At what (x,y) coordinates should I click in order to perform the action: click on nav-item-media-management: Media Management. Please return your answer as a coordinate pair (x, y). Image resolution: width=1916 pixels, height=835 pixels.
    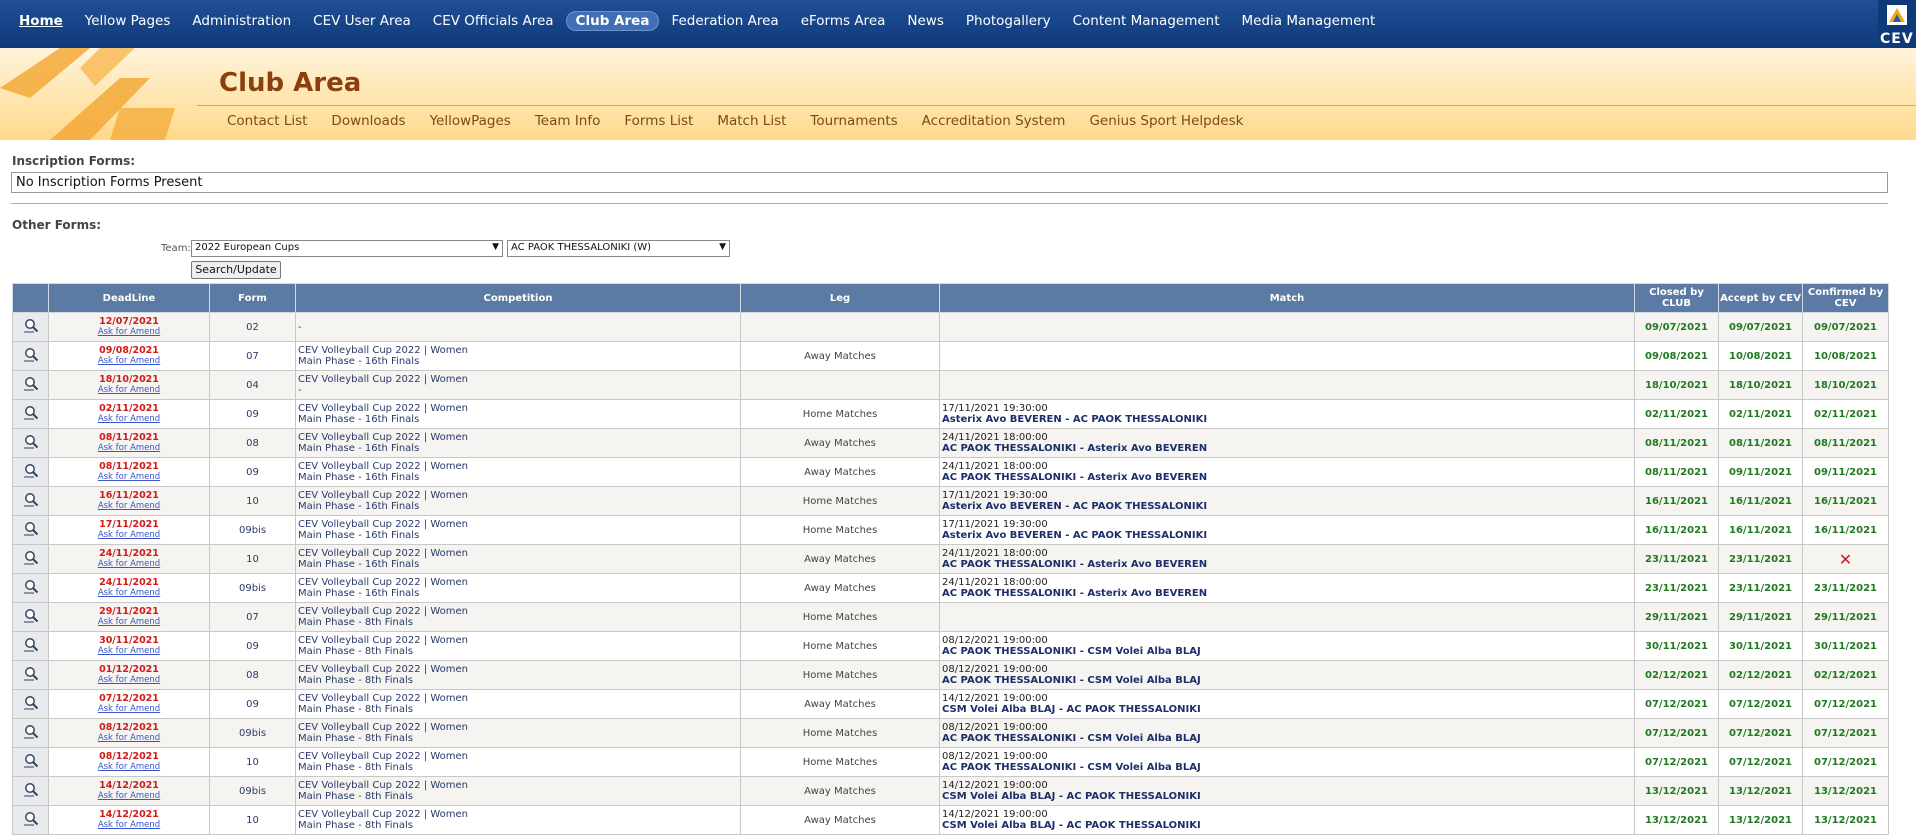
    Looking at the image, I should click on (1309, 21).